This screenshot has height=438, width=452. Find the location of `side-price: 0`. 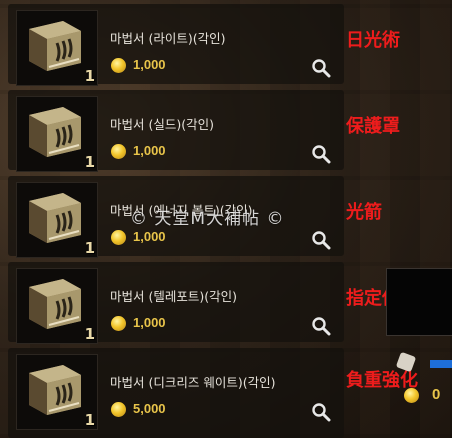

side-price: 0 is located at coordinates (436, 394).